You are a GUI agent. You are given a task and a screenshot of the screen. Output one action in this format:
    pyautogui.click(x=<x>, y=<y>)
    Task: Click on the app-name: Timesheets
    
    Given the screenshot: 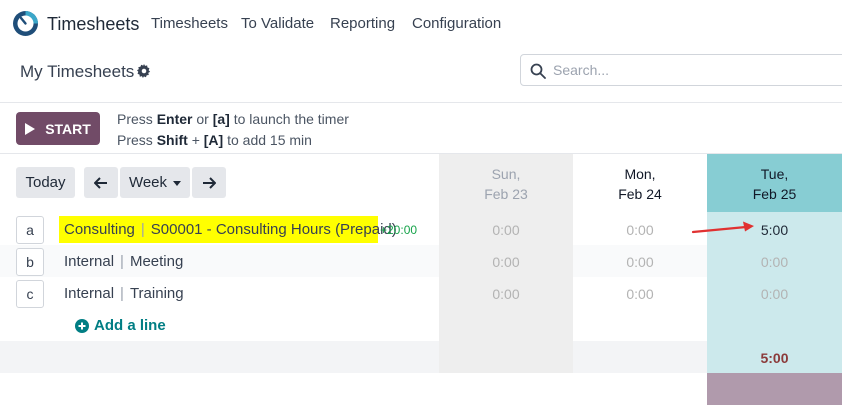 What is the action you would take?
    pyautogui.click(x=93, y=24)
    